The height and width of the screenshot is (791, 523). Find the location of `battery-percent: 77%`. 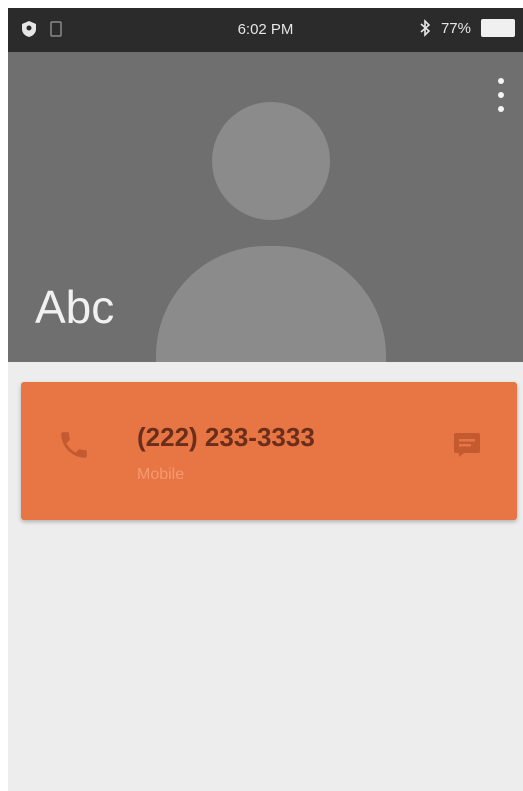

battery-percent: 77% is located at coordinates (455, 28).